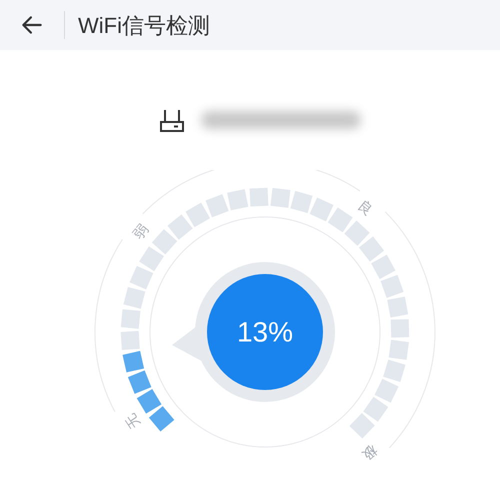 The height and width of the screenshot is (500, 500). I want to click on scale-label: 极, so click(369, 453).